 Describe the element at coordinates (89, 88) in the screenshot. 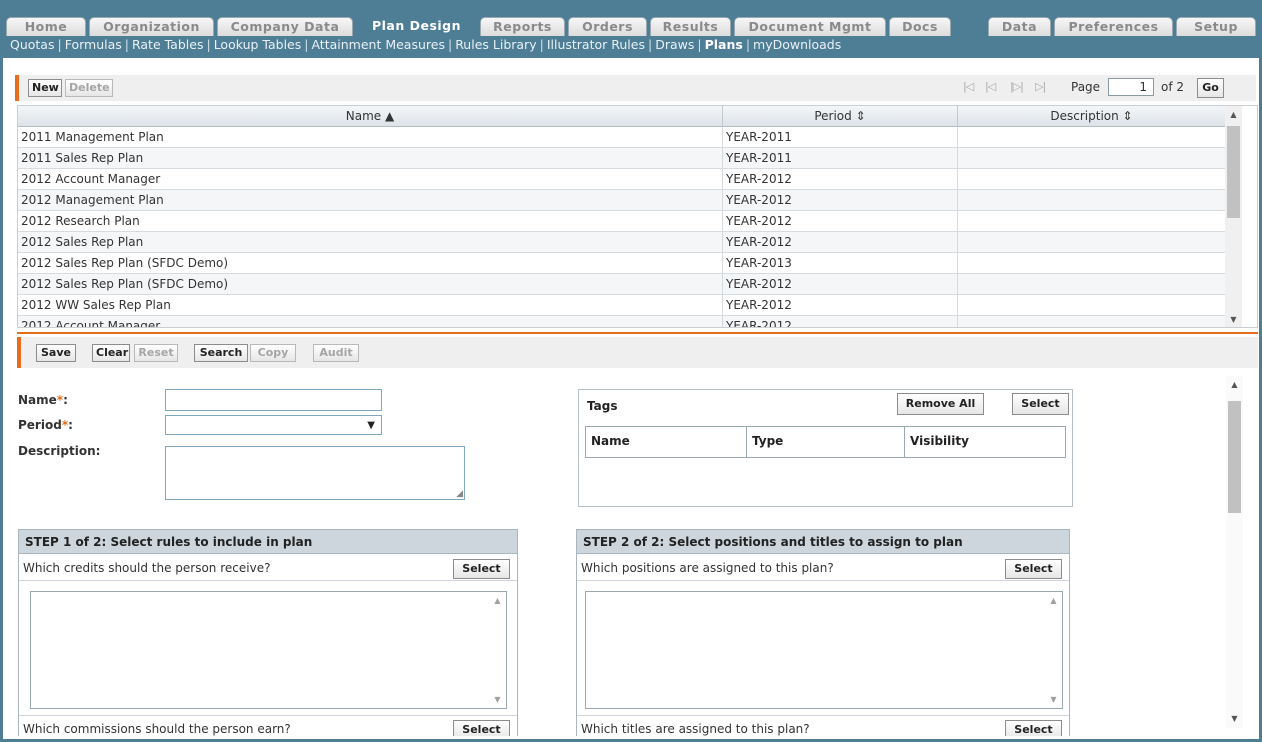

I see `delete-button: Delete` at that location.